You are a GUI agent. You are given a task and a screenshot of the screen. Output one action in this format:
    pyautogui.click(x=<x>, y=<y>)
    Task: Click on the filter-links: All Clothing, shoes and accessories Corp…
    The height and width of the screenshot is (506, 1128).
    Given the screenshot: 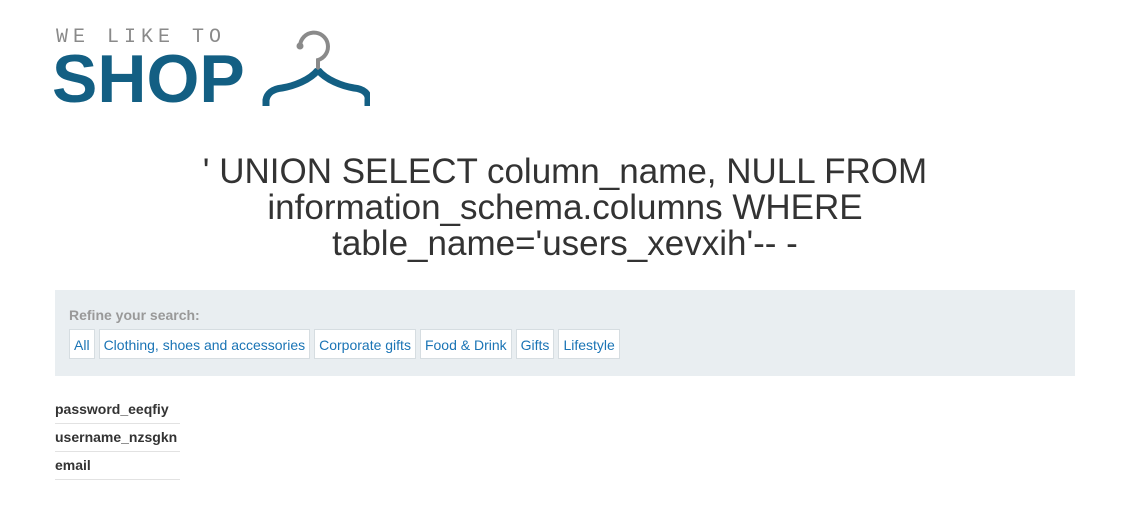 What is the action you would take?
    pyautogui.click(x=344, y=344)
    